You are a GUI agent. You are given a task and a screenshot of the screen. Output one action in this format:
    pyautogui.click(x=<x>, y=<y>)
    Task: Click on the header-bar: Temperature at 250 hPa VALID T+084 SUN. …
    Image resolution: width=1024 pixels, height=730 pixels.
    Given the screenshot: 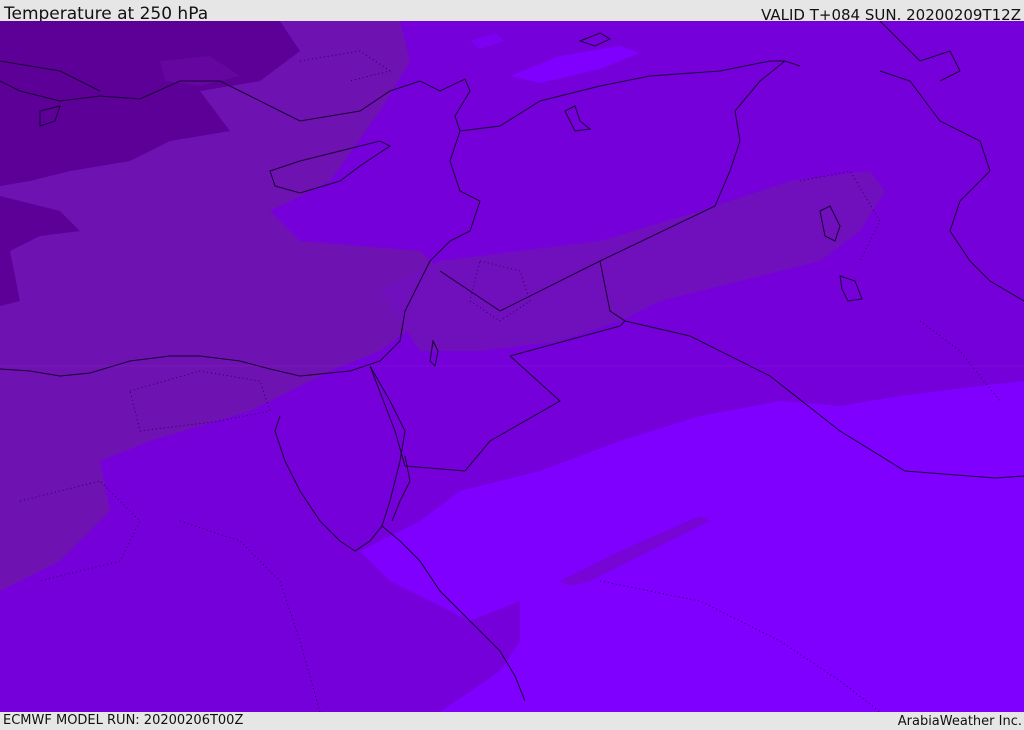 What is the action you would take?
    pyautogui.click(x=512, y=12)
    